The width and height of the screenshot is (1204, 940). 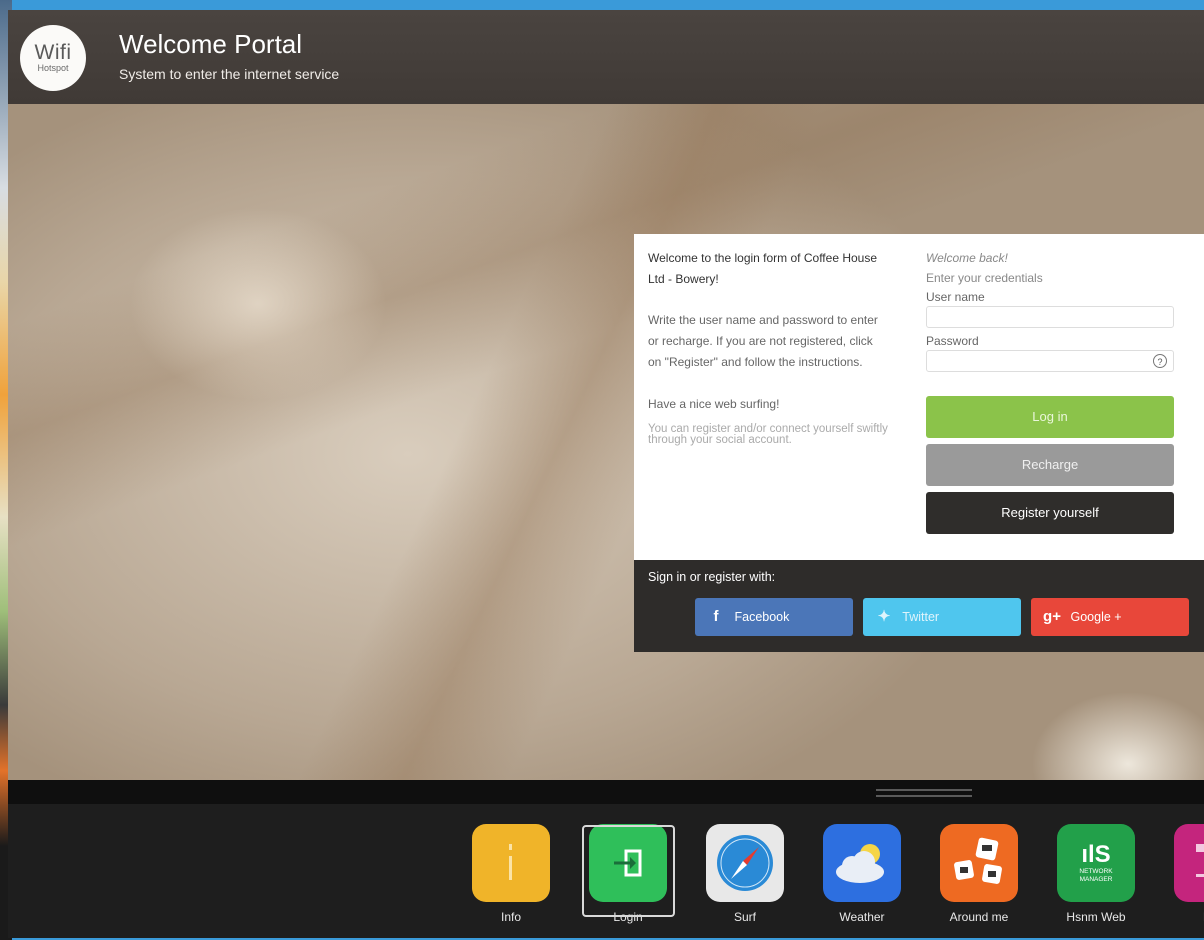 I want to click on facebook-button: f Facebook, so click(x=774, y=617).